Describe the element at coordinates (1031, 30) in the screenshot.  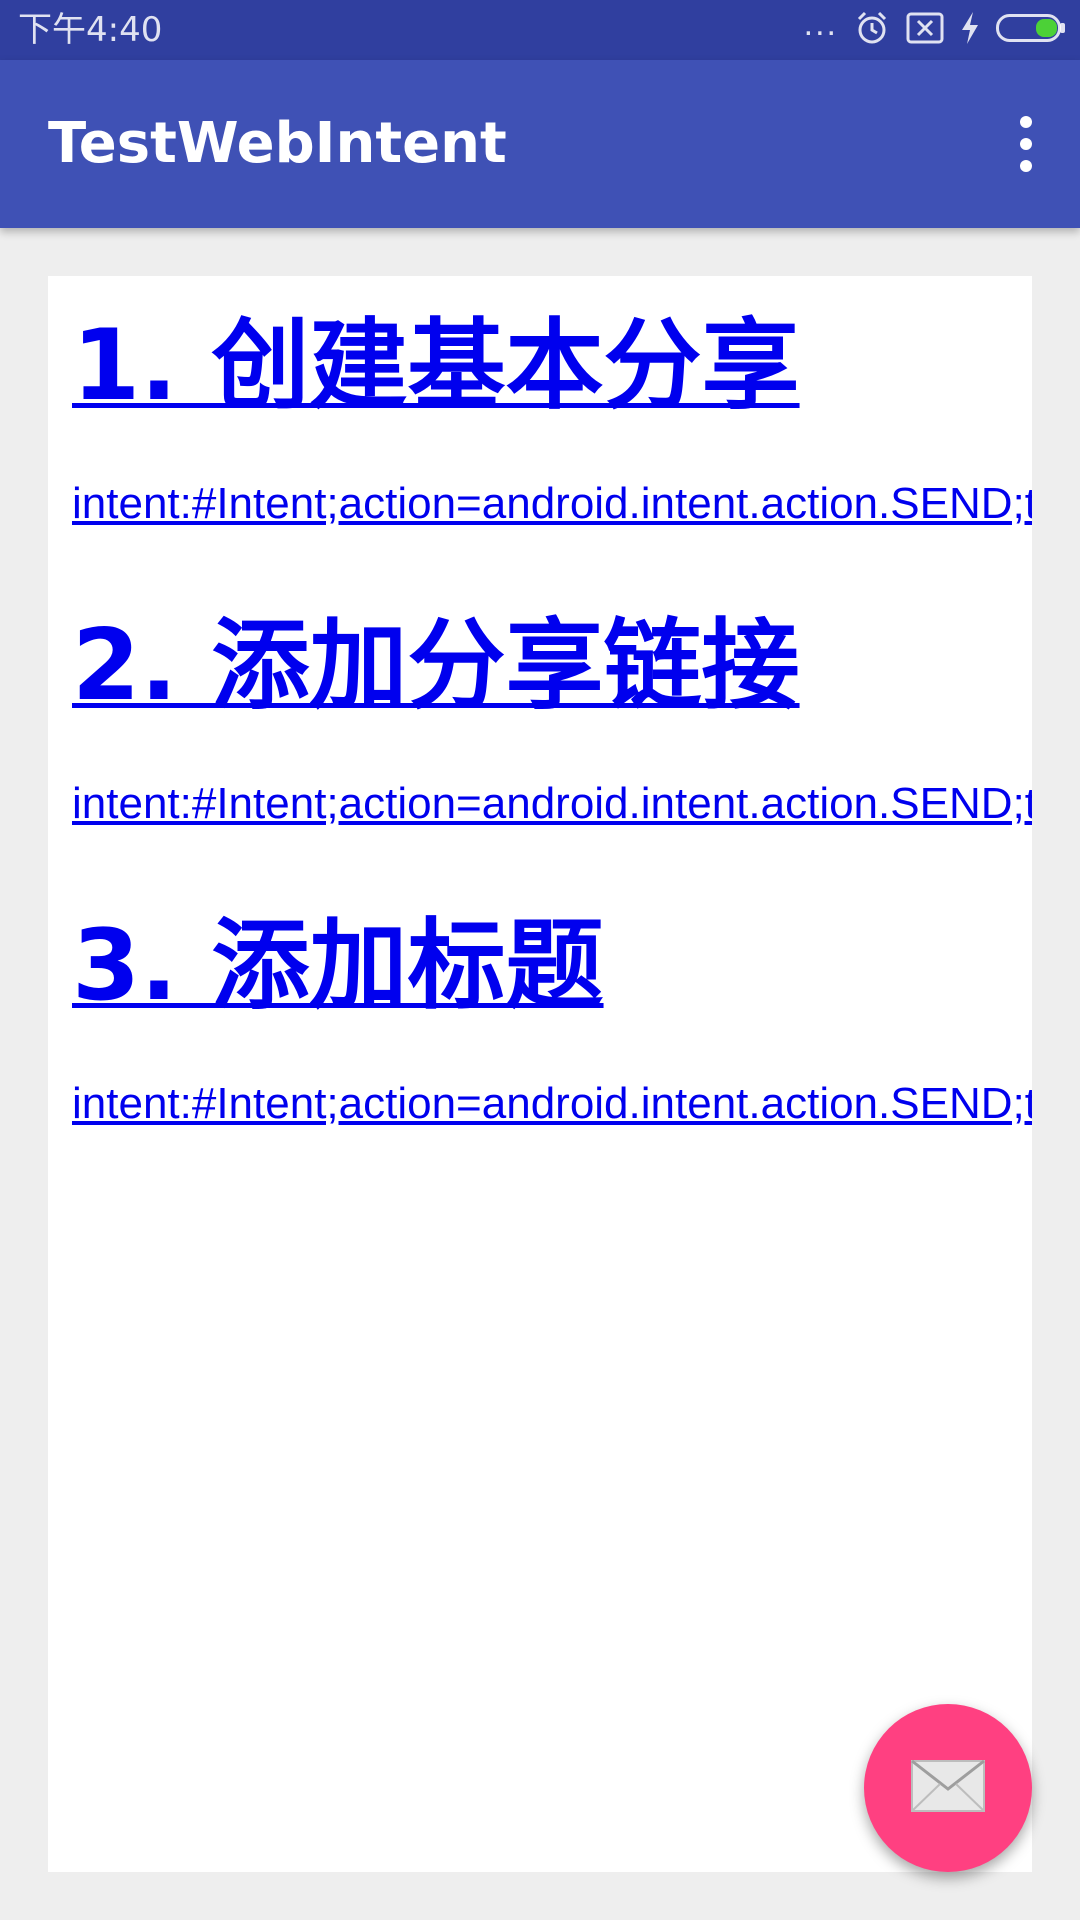
I see `battery-icon` at that location.